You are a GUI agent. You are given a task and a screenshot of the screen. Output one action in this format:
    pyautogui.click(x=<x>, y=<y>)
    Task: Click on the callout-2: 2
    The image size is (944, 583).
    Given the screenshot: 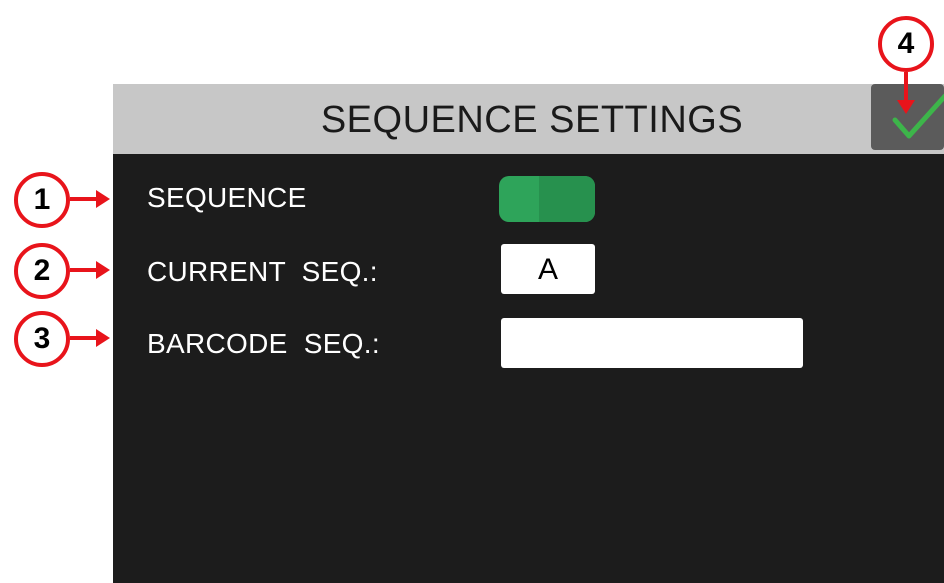 What is the action you would take?
    pyautogui.click(x=42, y=271)
    